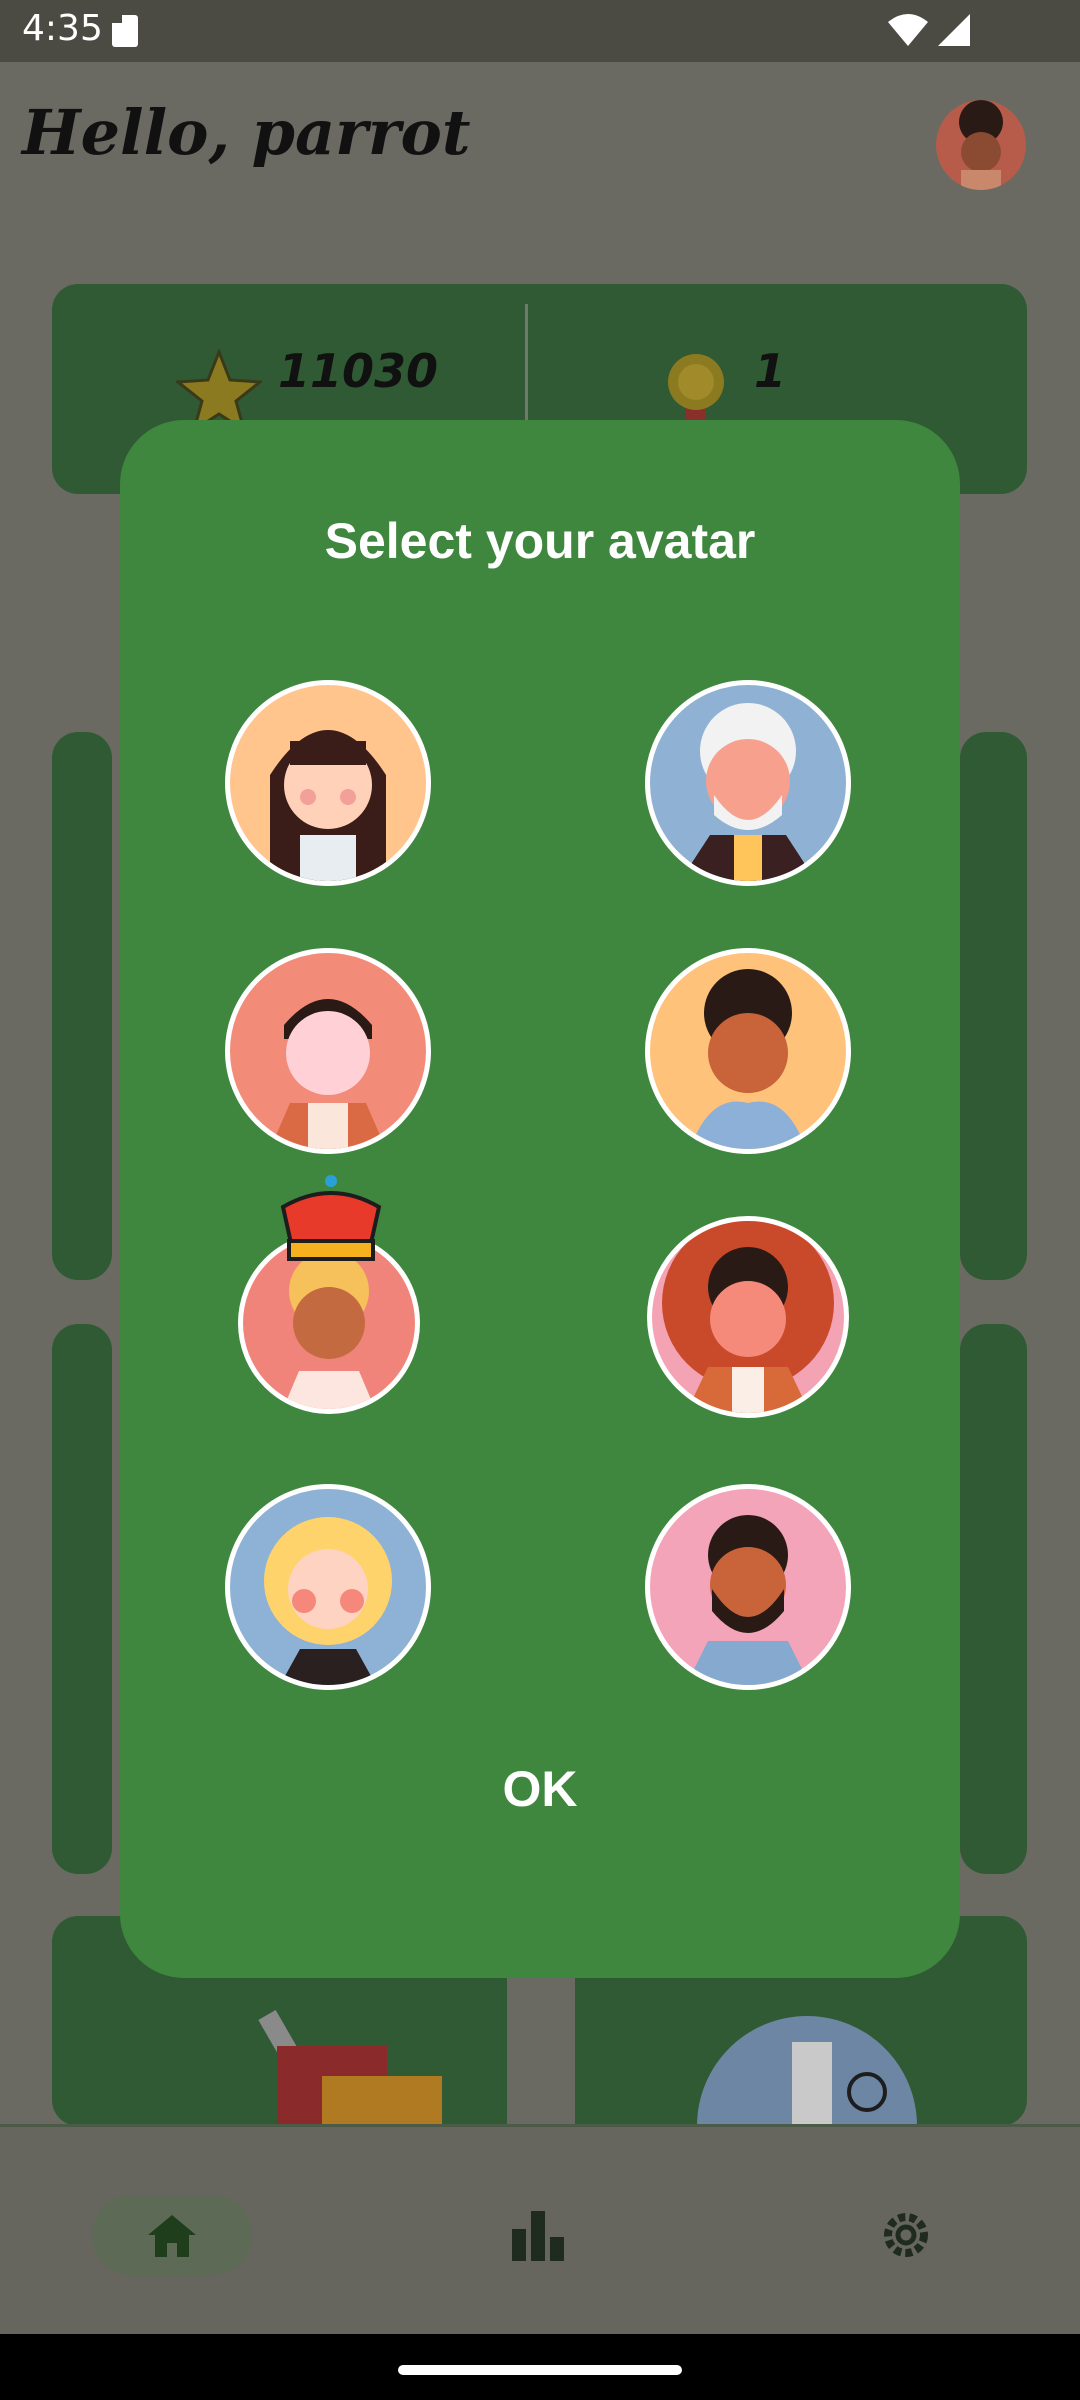 Image resolution: width=1080 pixels, height=2400 pixels. Describe the element at coordinates (908, 30) in the screenshot. I see `wifi-icon` at that location.